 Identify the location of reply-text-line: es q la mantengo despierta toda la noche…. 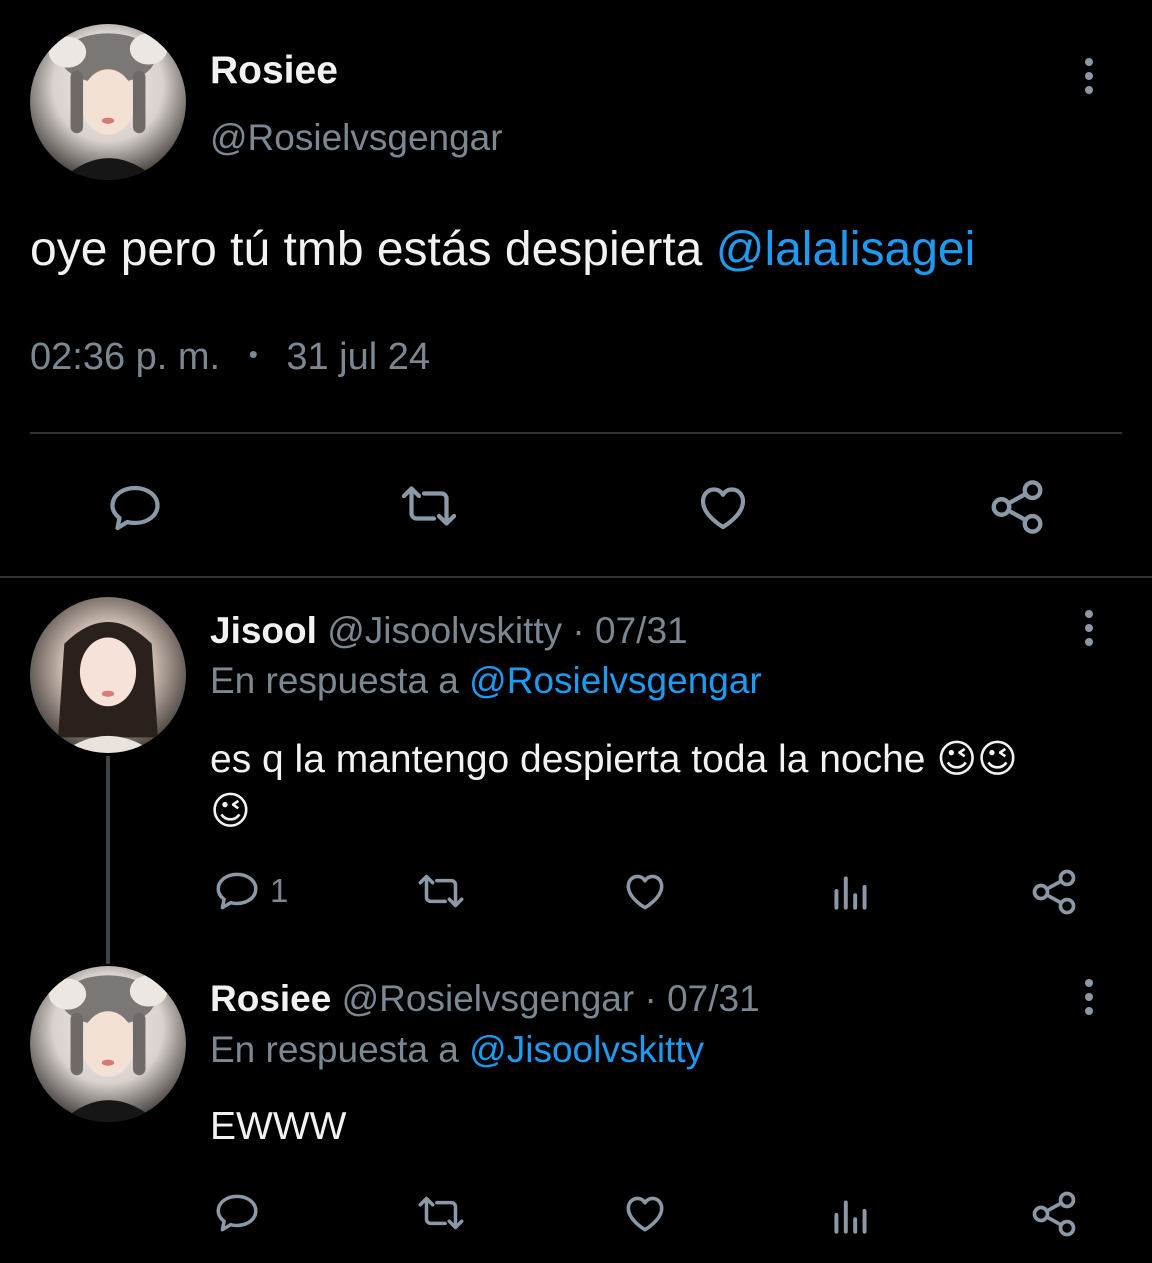
(614, 759).